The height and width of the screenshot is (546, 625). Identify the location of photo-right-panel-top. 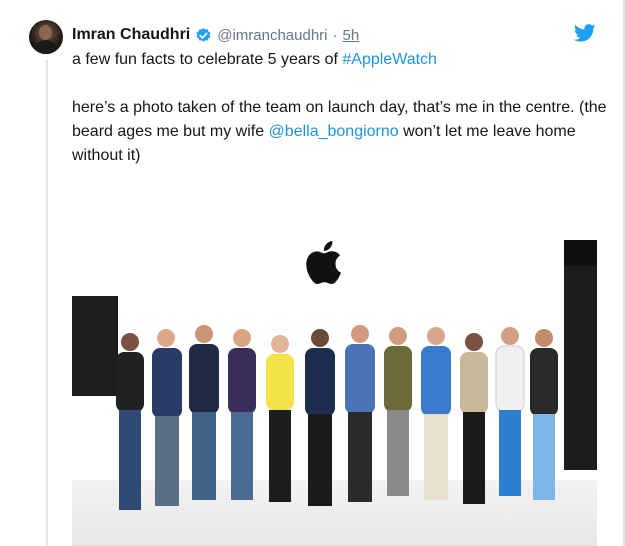
(580, 253).